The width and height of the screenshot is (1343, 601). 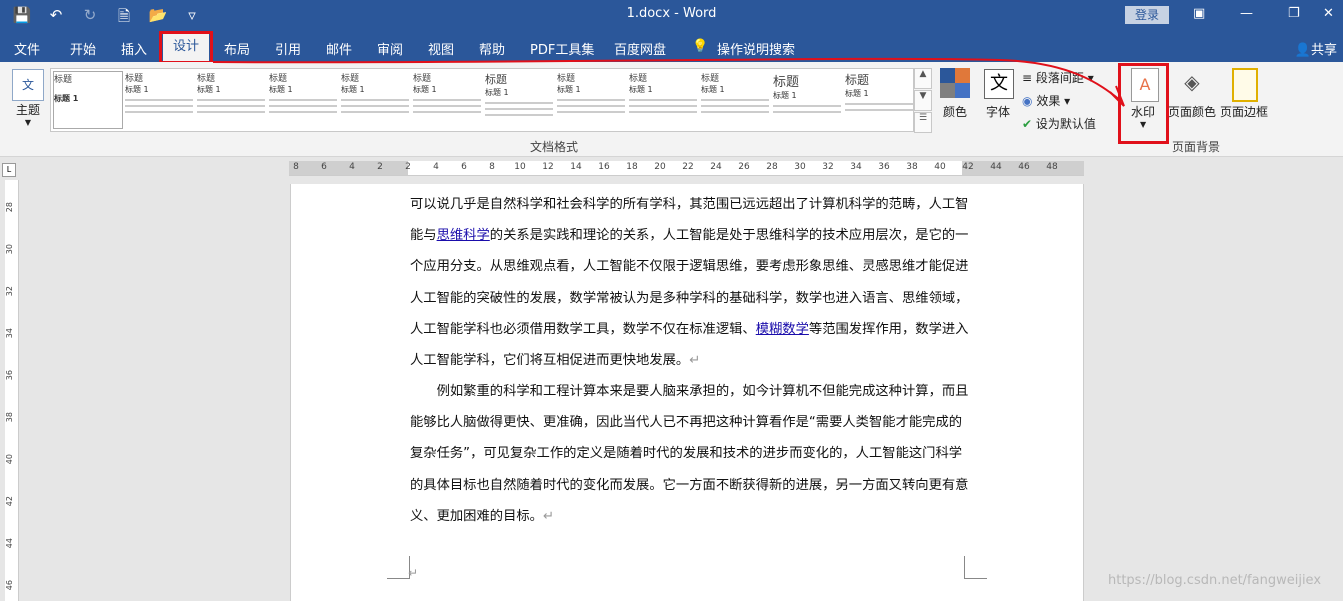 I want to click on ruler-tick: 18, so click(x=632, y=167).